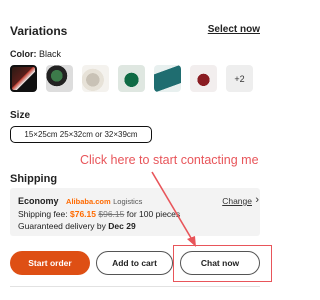  What do you see at coordinates (39, 31) in the screenshot?
I see `variations-title: Variations` at bounding box center [39, 31].